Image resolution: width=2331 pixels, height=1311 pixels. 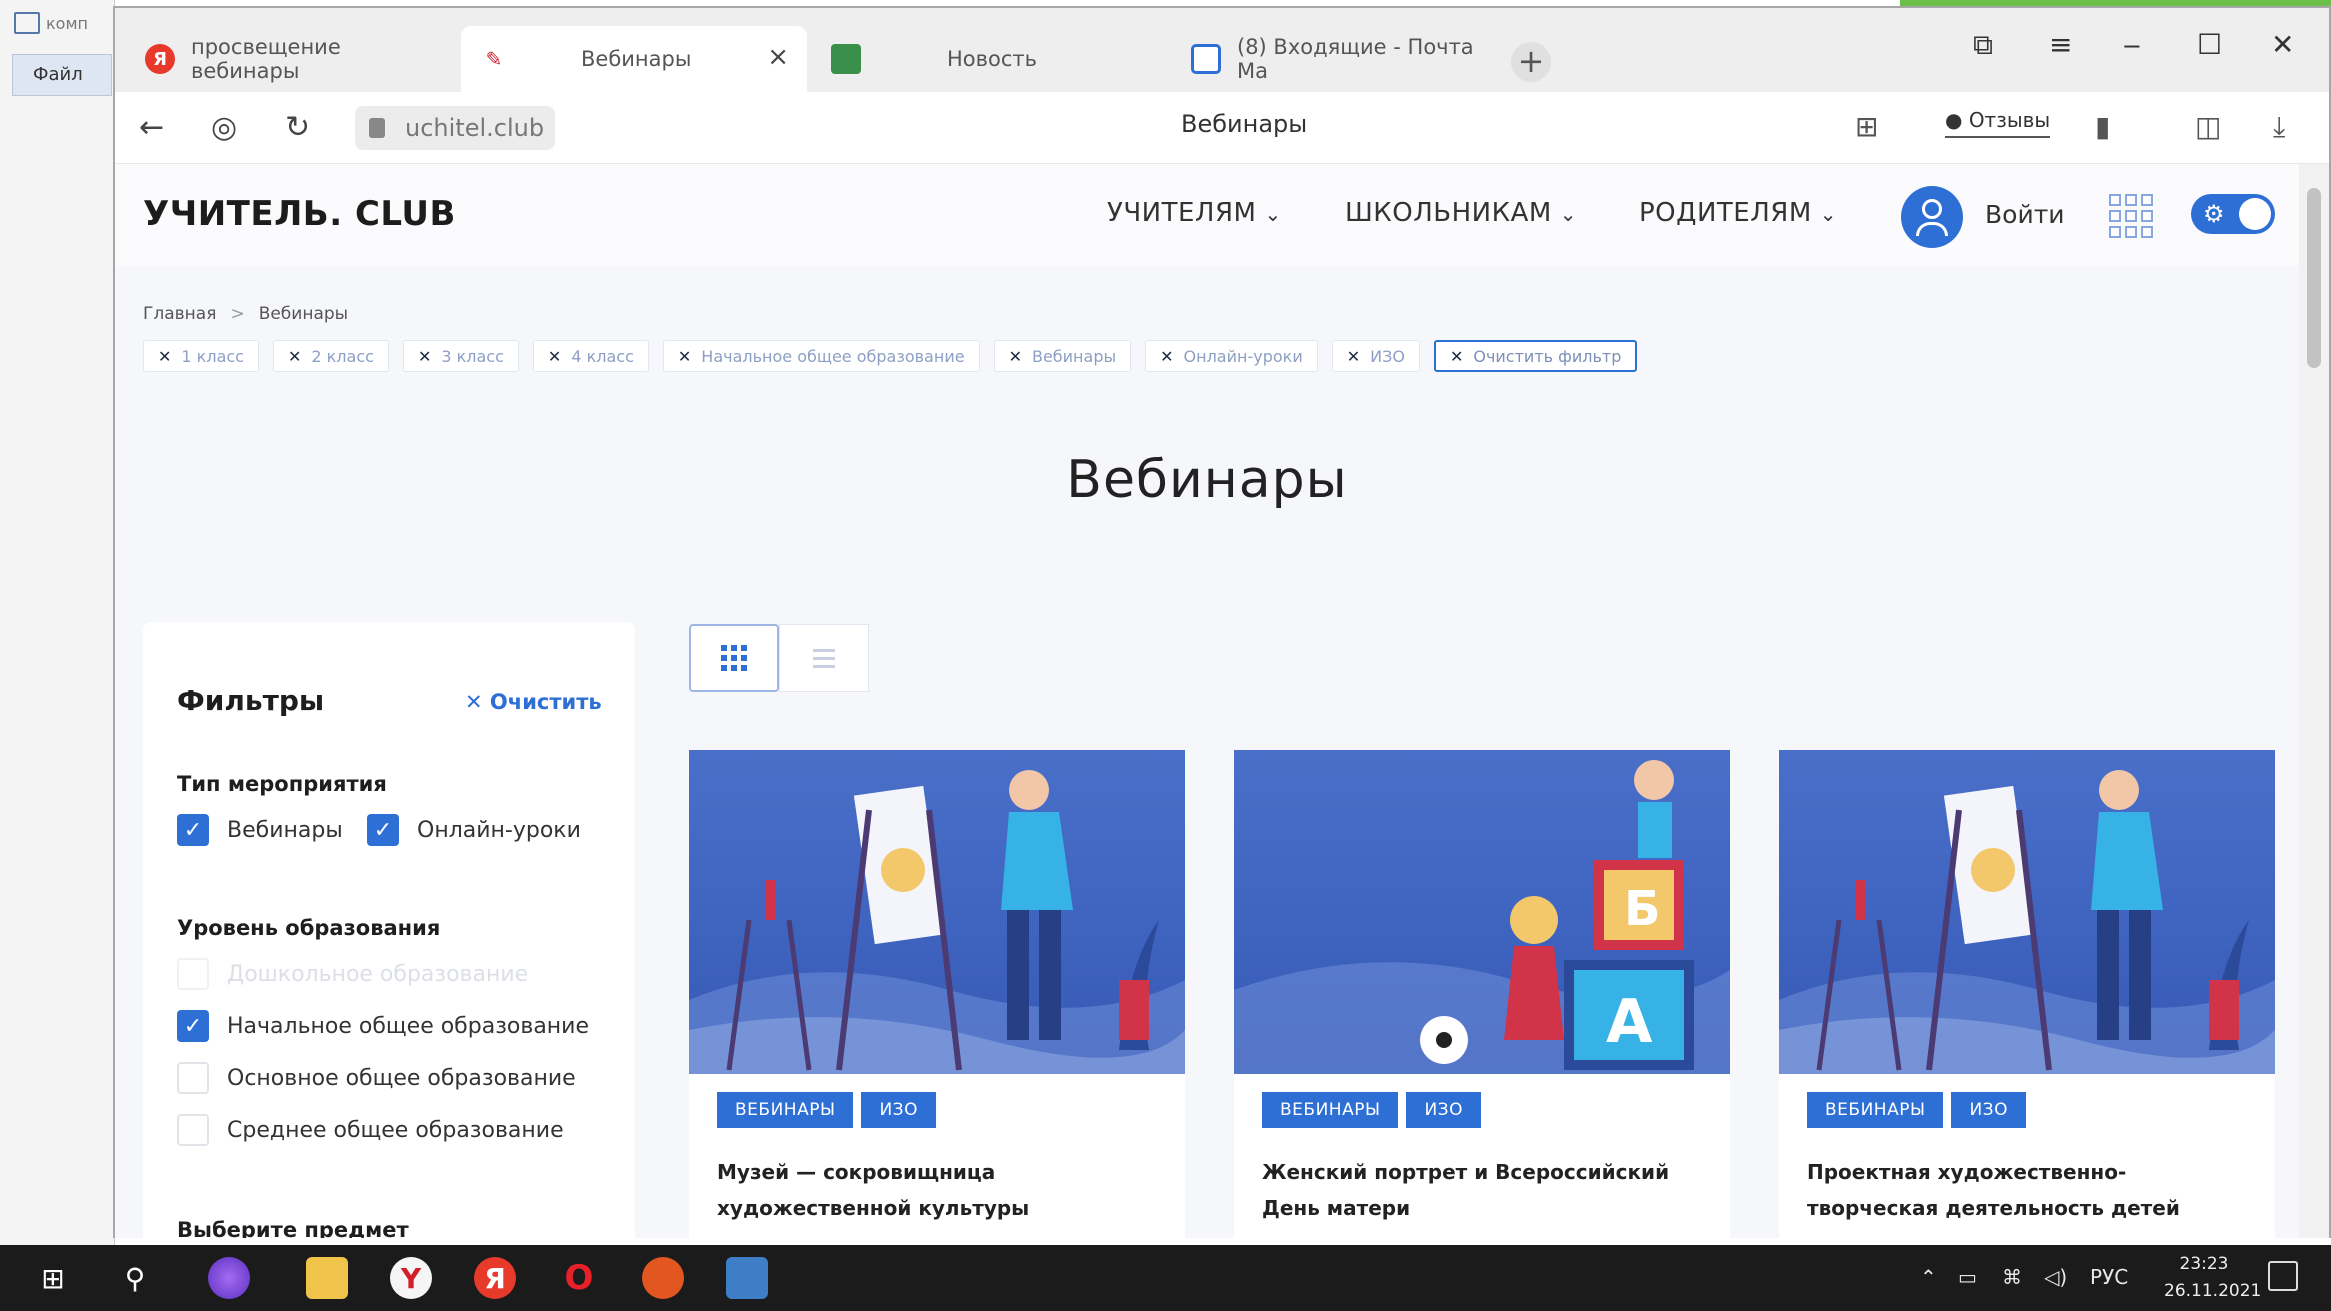 I want to click on user-avatar-icon, so click(x=1932, y=217).